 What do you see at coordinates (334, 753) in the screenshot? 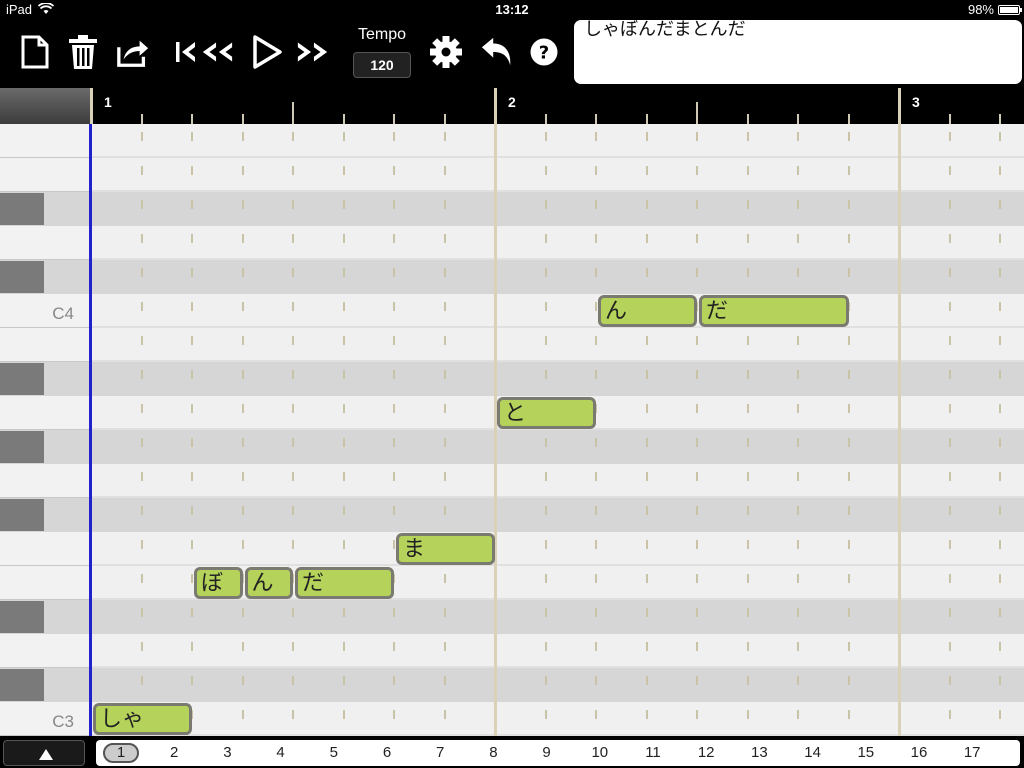
I see `page-number: 5` at bounding box center [334, 753].